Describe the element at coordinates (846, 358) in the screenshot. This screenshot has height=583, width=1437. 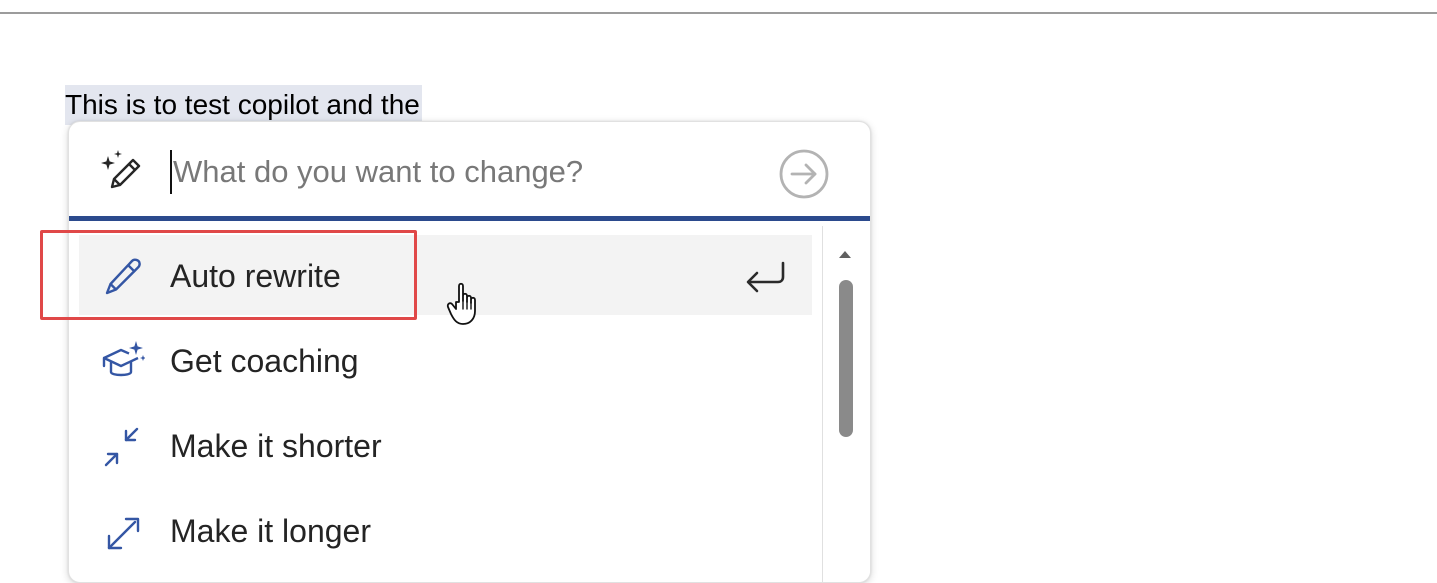
I see `scrollbar-thumb` at that location.